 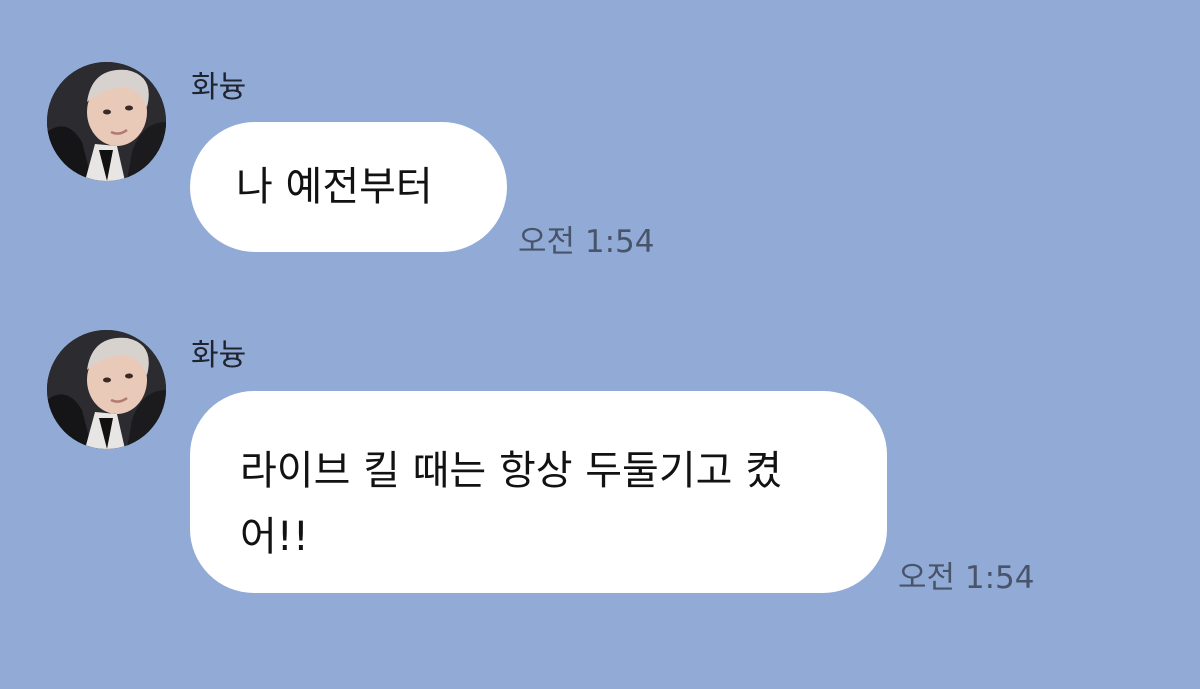 I want to click on message-text: 나 예전부터, so click(x=334, y=187).